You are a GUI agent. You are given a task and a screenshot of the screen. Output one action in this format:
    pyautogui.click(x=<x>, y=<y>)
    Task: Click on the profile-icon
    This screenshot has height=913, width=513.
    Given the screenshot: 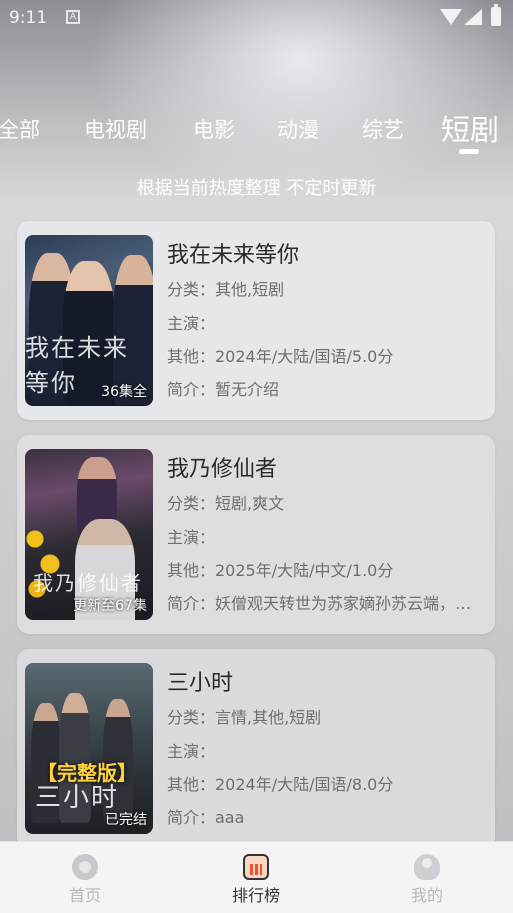 What is the action you would take?
    pyautogui.click(x=427, y=867)
    